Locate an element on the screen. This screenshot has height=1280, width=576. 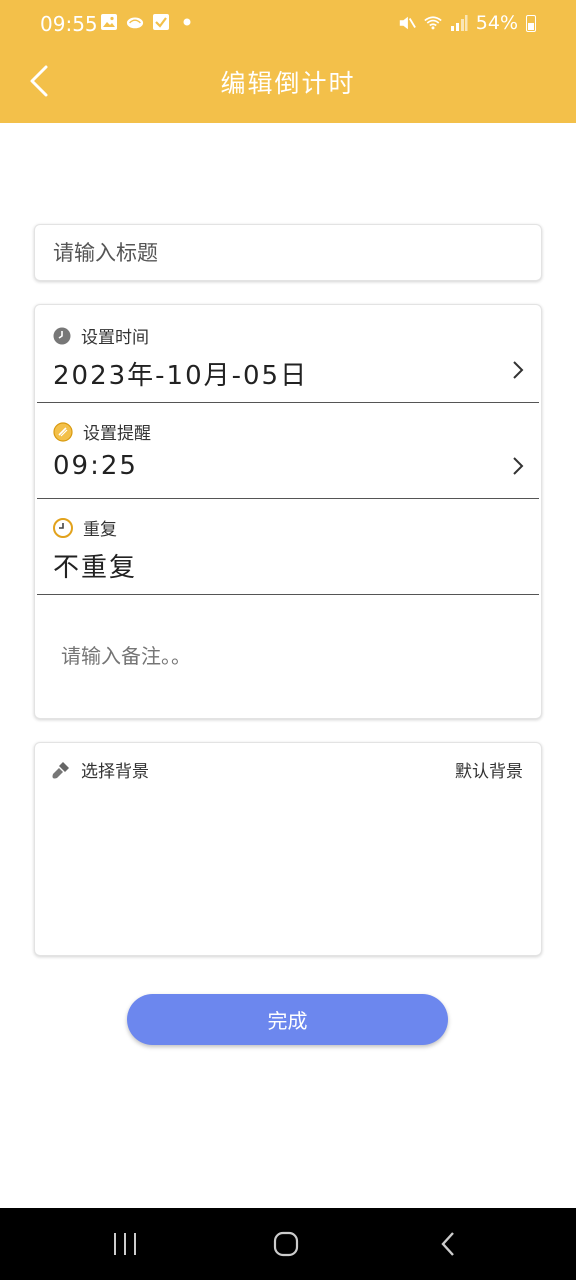
repeat-label-group: 重复 is located at coordinates (85, 527).